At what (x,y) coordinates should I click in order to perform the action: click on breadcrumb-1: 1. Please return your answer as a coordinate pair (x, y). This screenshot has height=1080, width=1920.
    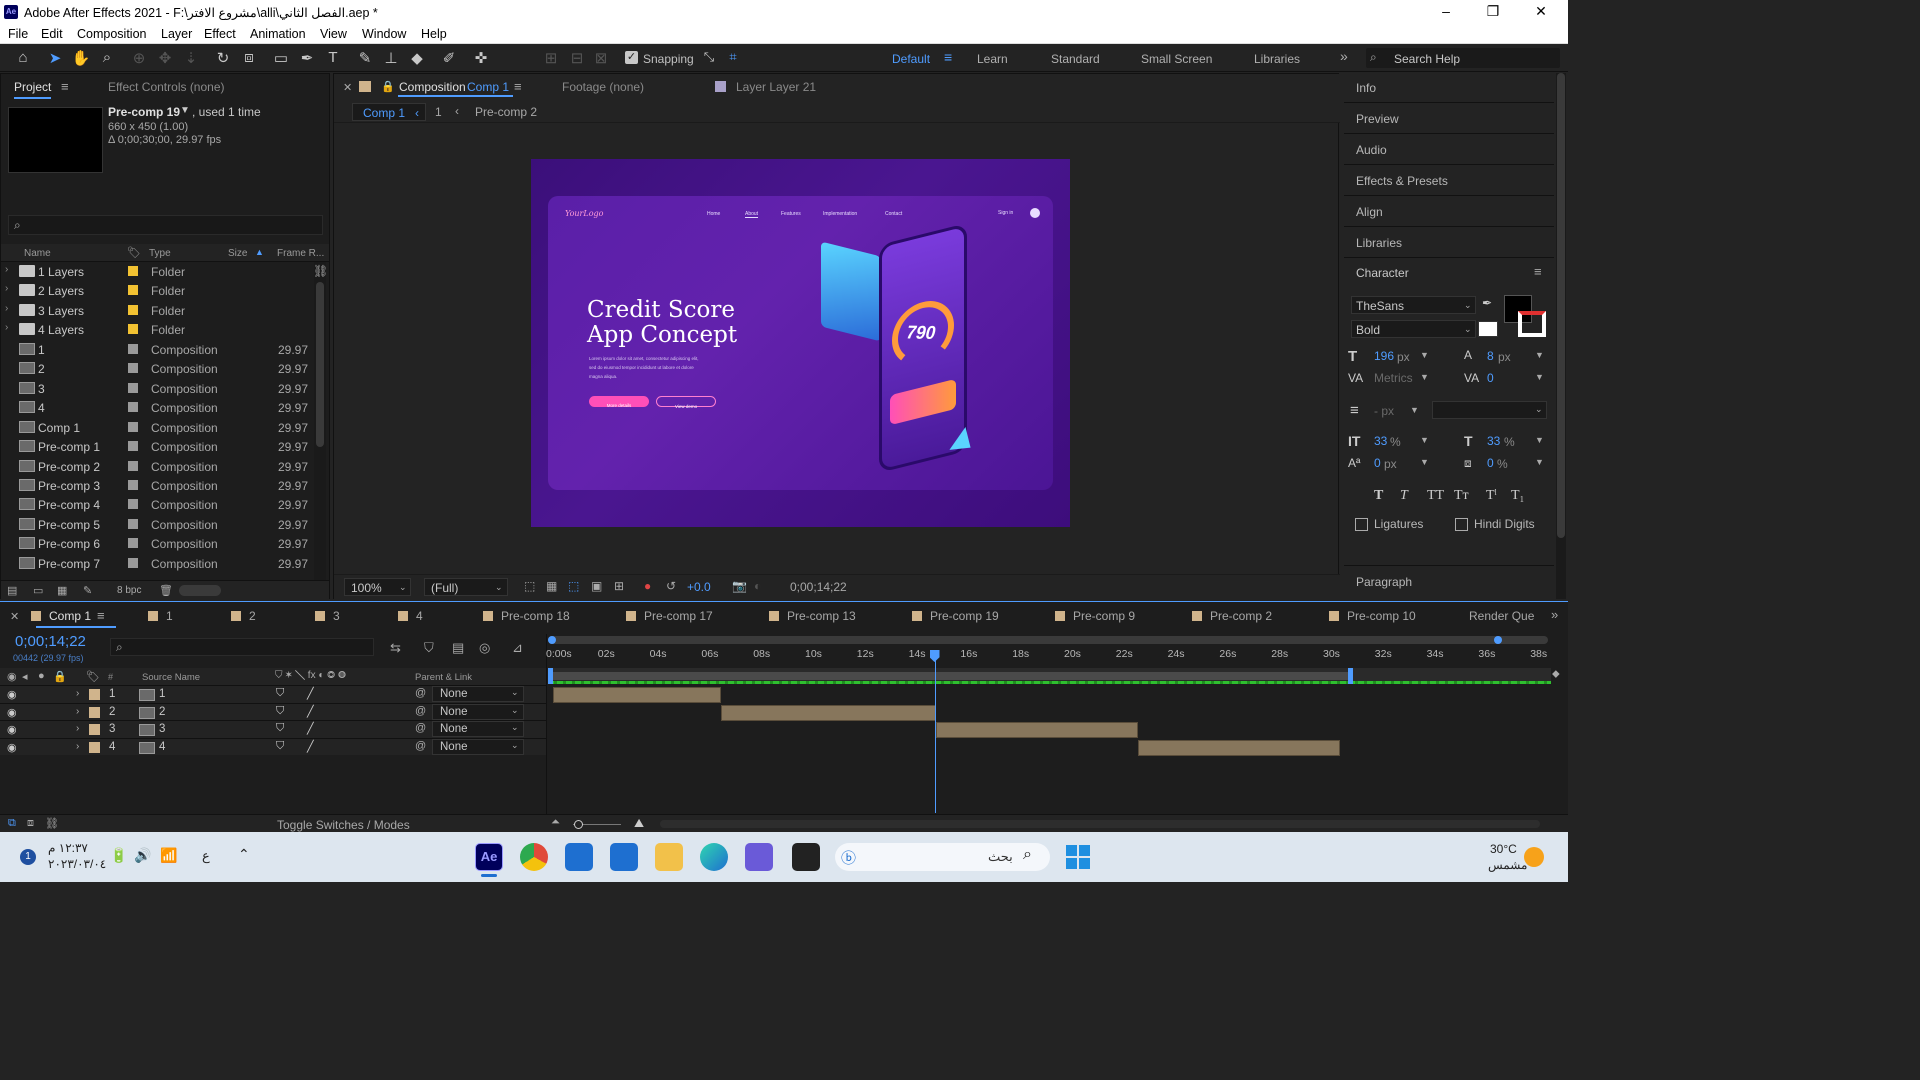
    Looking at the image, I should click on (438, 112).